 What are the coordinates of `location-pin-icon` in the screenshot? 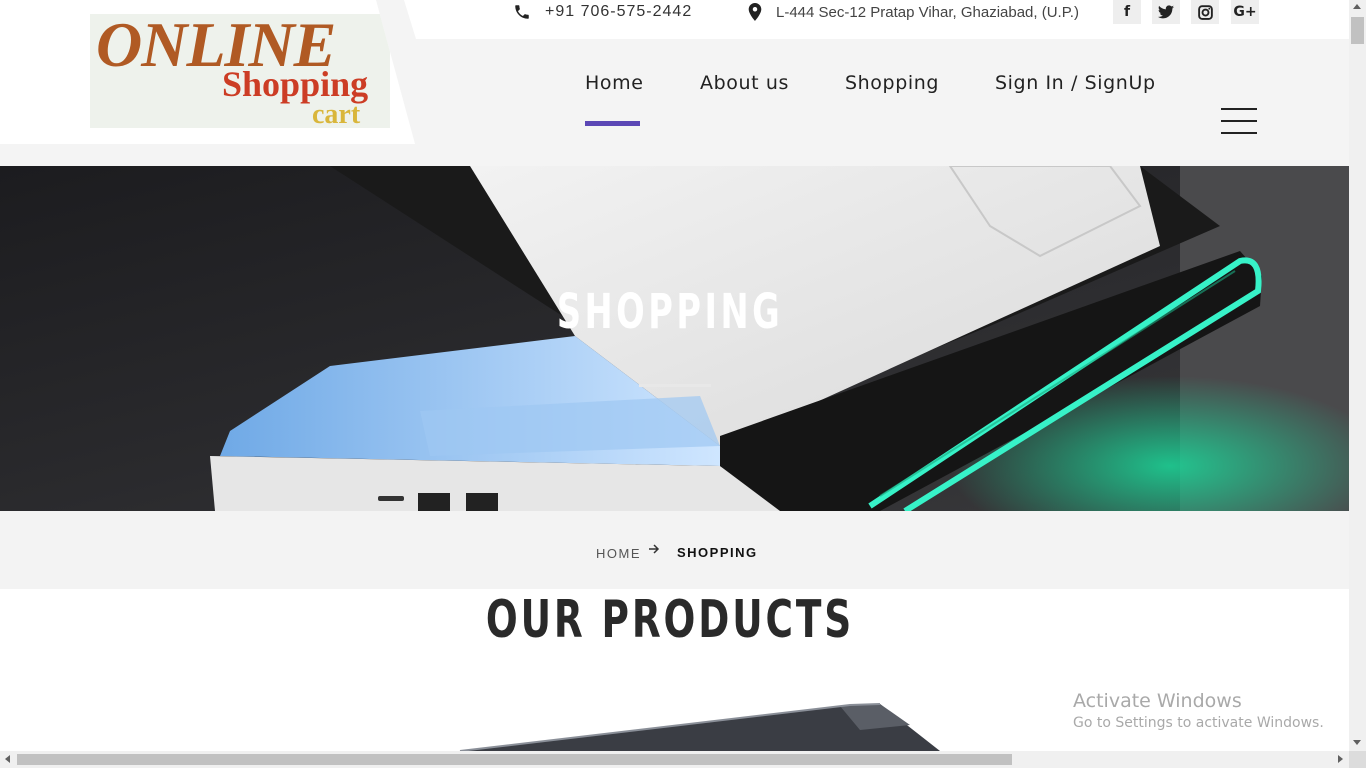 It's located at (755, 12).